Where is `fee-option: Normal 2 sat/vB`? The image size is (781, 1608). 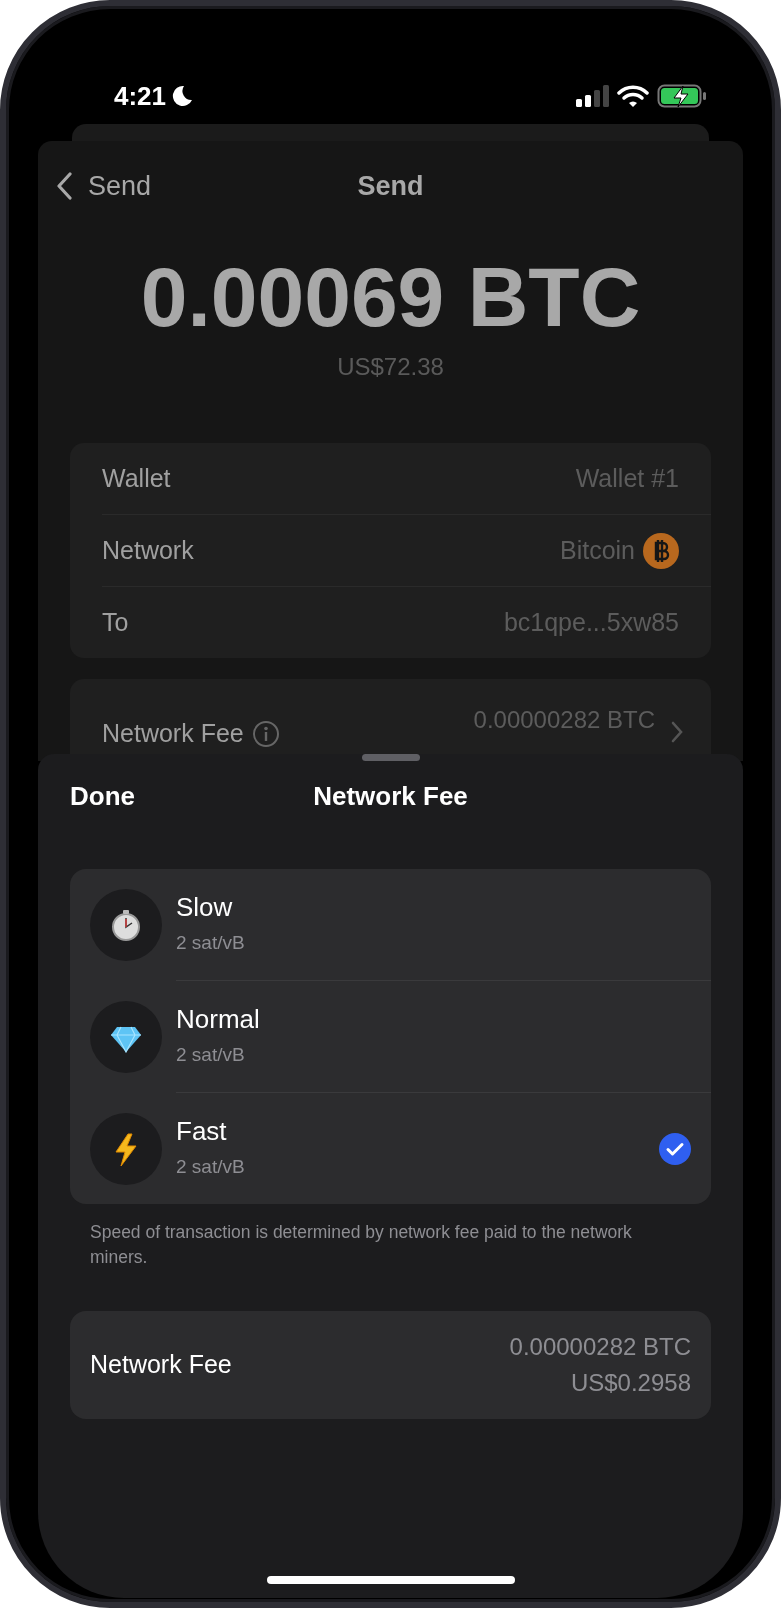
fee-option: Normal 2 sat/vB is located at coordinates (390, 1036).